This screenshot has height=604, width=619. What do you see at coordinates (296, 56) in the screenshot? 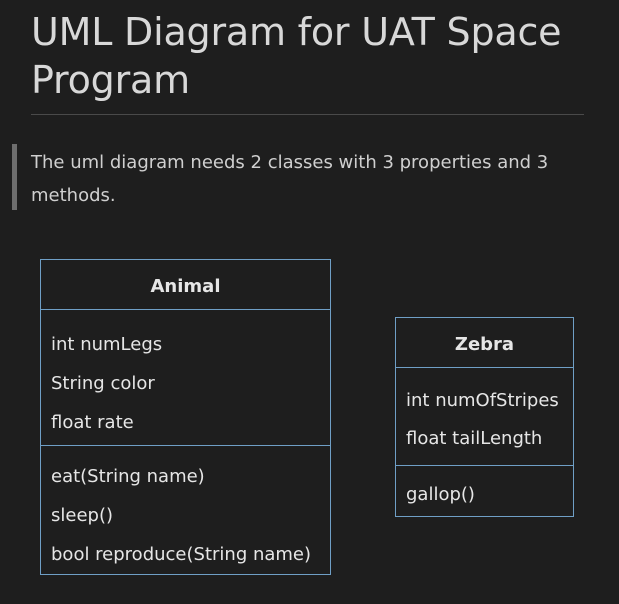
I see `page-title: UML Diagram for UAT Space Program` at bounding box center [296, 56].